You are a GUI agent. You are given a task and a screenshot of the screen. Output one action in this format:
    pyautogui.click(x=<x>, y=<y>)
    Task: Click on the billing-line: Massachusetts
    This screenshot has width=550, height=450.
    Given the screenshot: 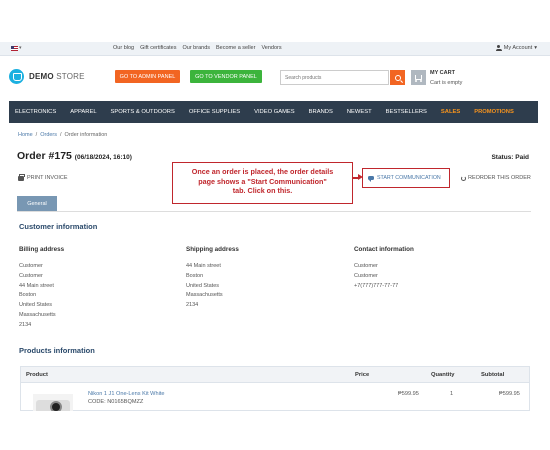 What is the action you would take?
    pyautogui.click(x=37, y=314)
    